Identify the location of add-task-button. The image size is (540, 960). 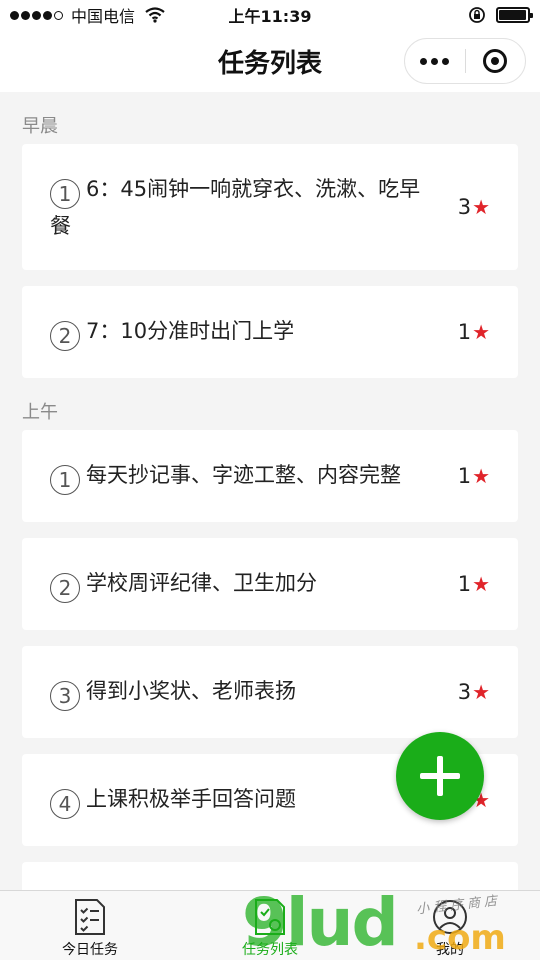
(440, 776).